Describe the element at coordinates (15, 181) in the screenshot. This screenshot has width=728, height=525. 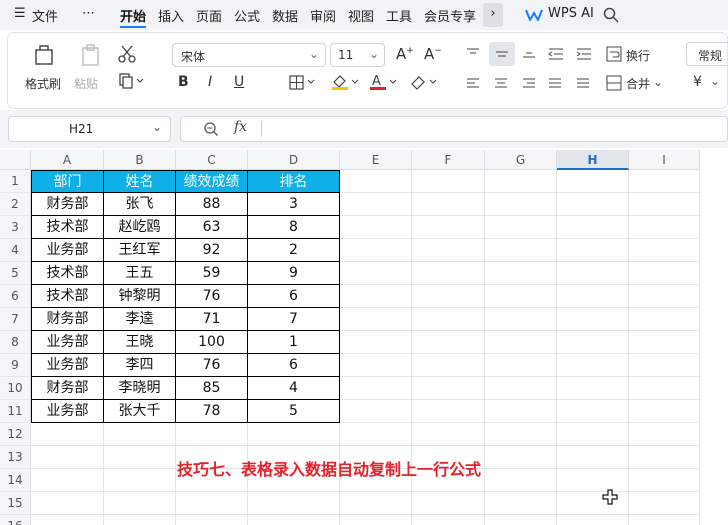
I see `row-header-1: 1` at that location.